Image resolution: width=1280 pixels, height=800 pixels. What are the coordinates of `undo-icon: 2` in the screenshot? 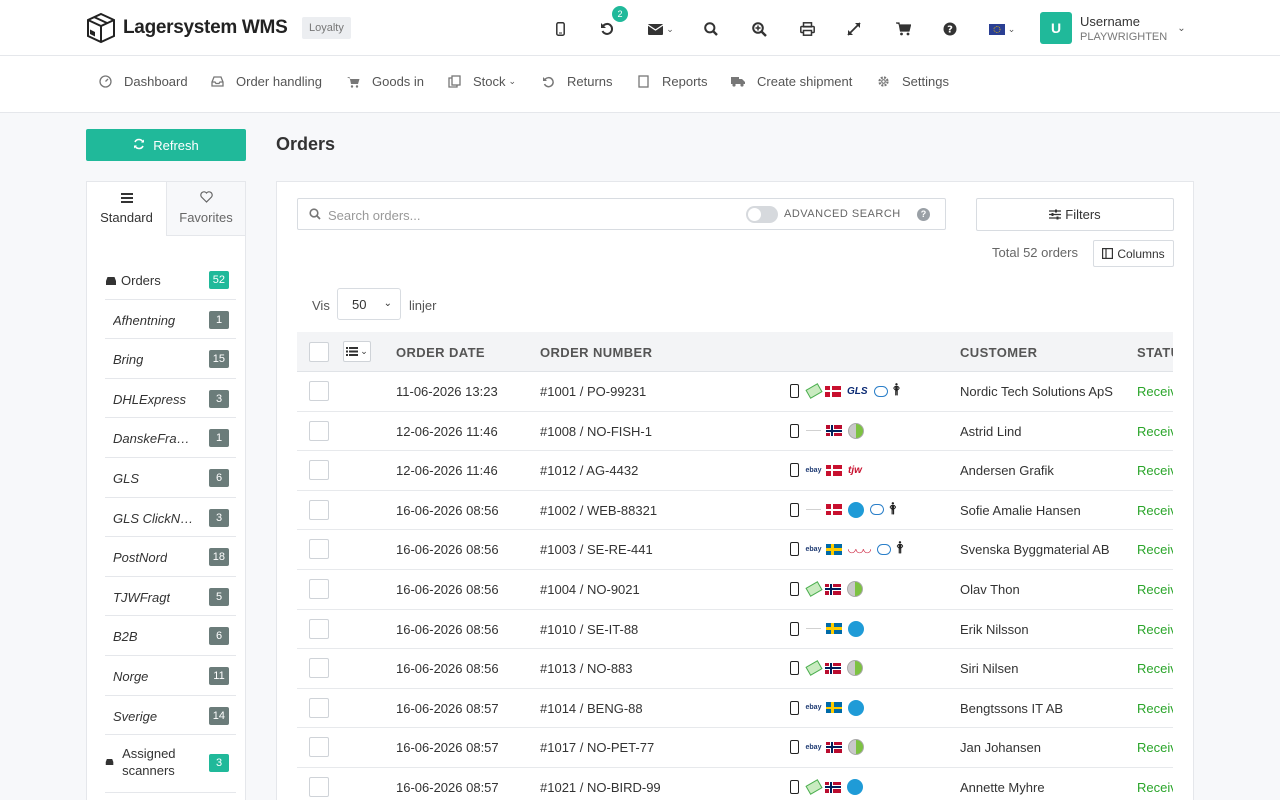 It's located at (611, 23).